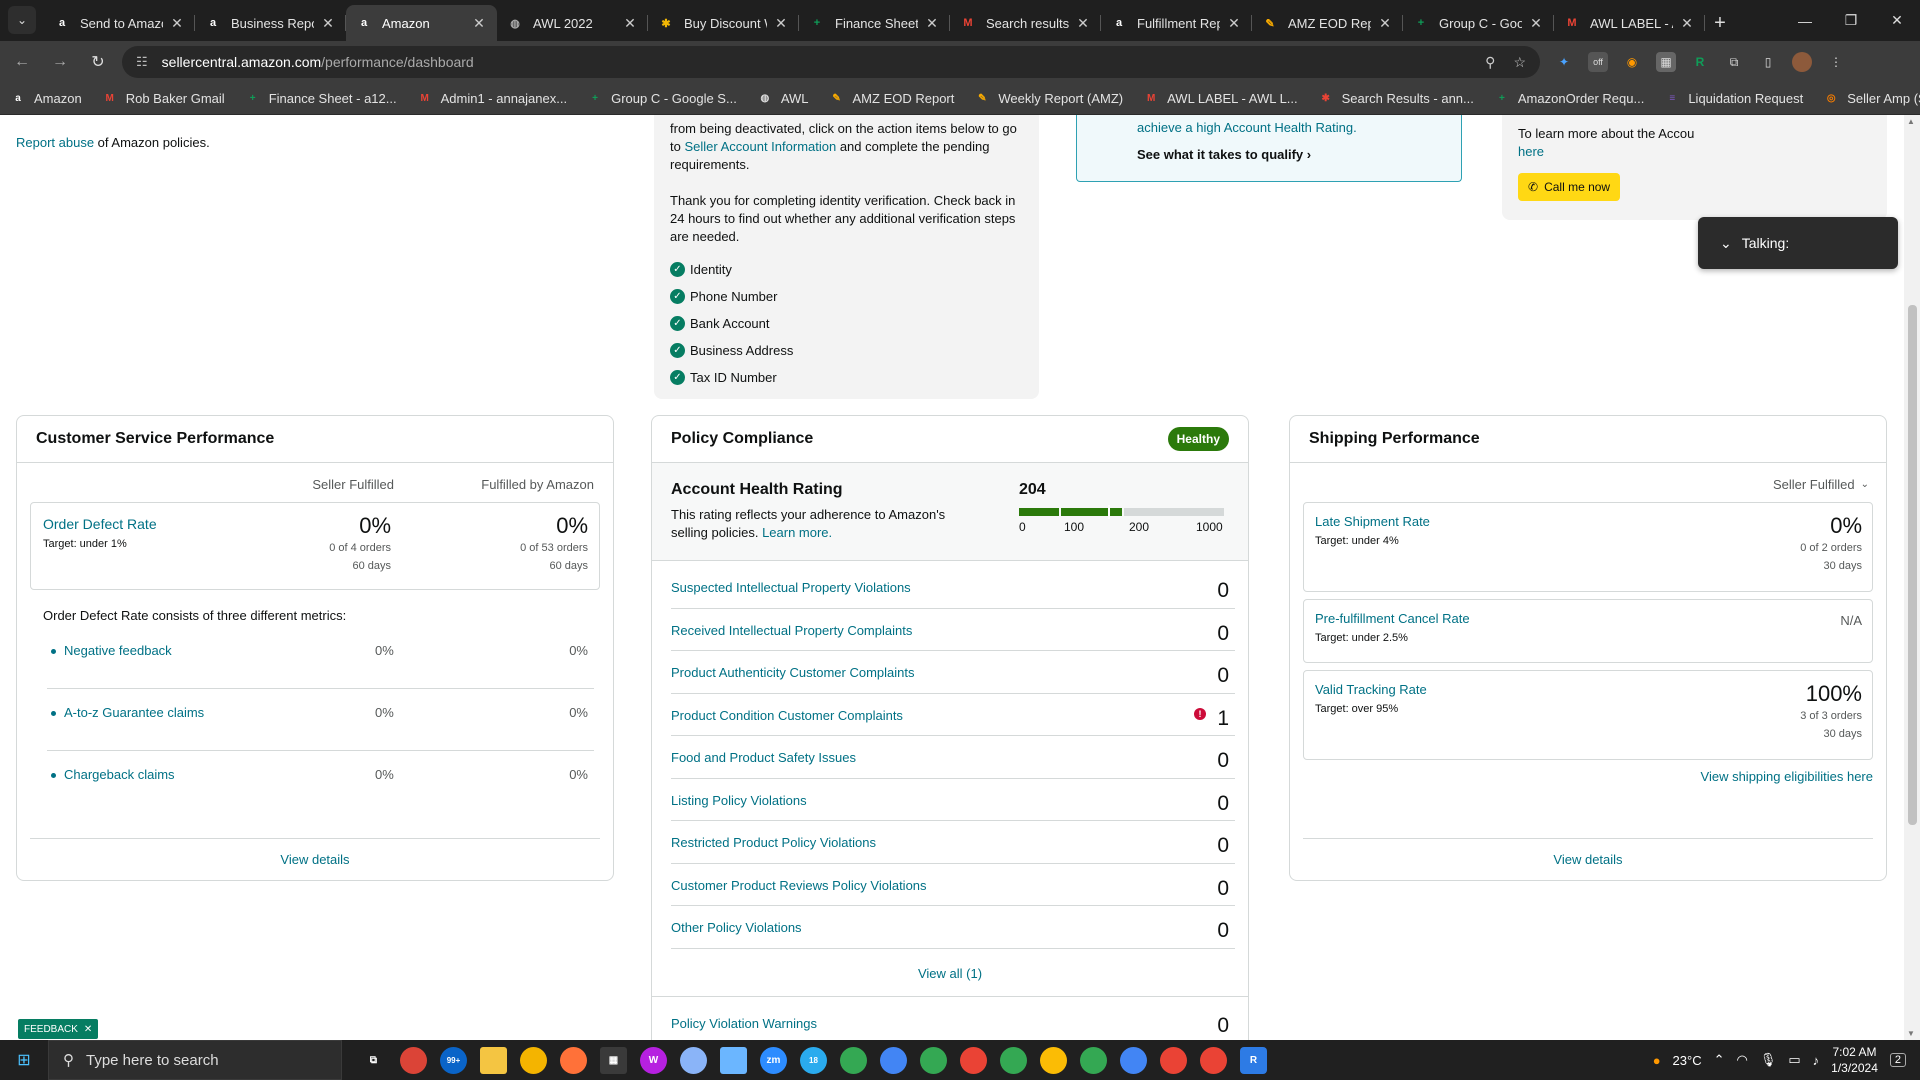 The image size is (1920, 1080). What do you see at coordinates (453, 1060) in the screenshot?
I see `mail-icon: 99+` at bounding box center [453, 1060].